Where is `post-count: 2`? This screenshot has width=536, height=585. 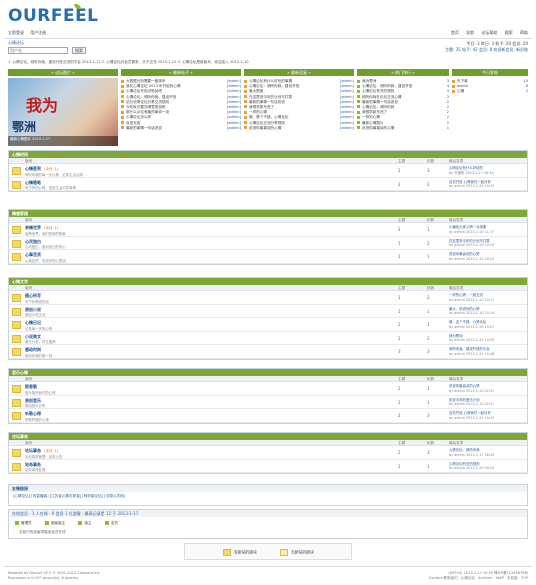 post-count: 2 is located at coordinates (428, 338).